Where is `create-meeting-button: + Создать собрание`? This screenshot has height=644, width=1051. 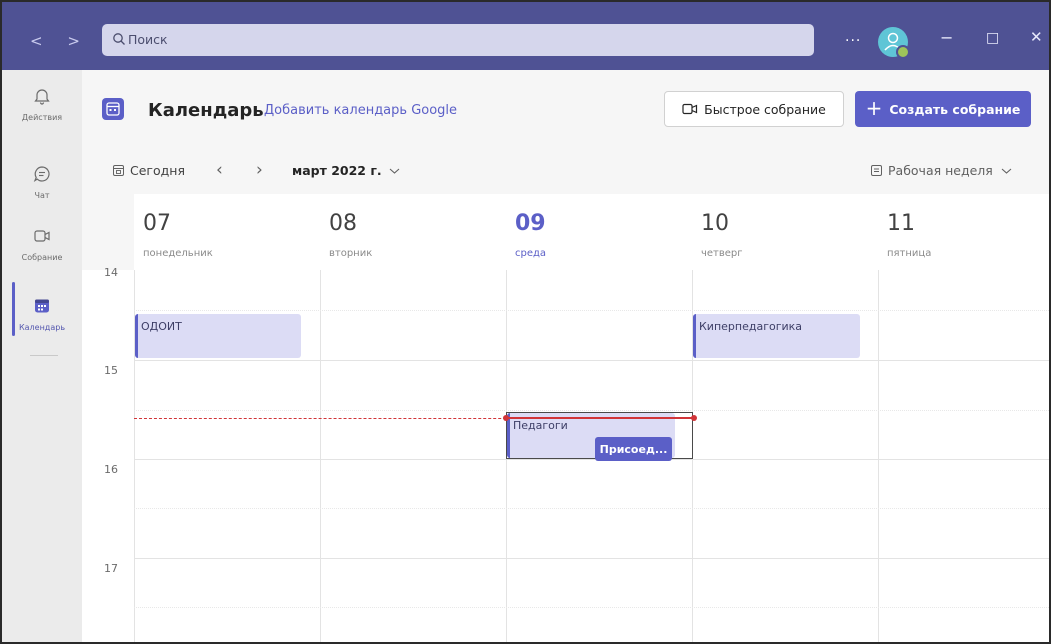
create-meeting-button: + Создать собрание is located at coordinates (943, 109).